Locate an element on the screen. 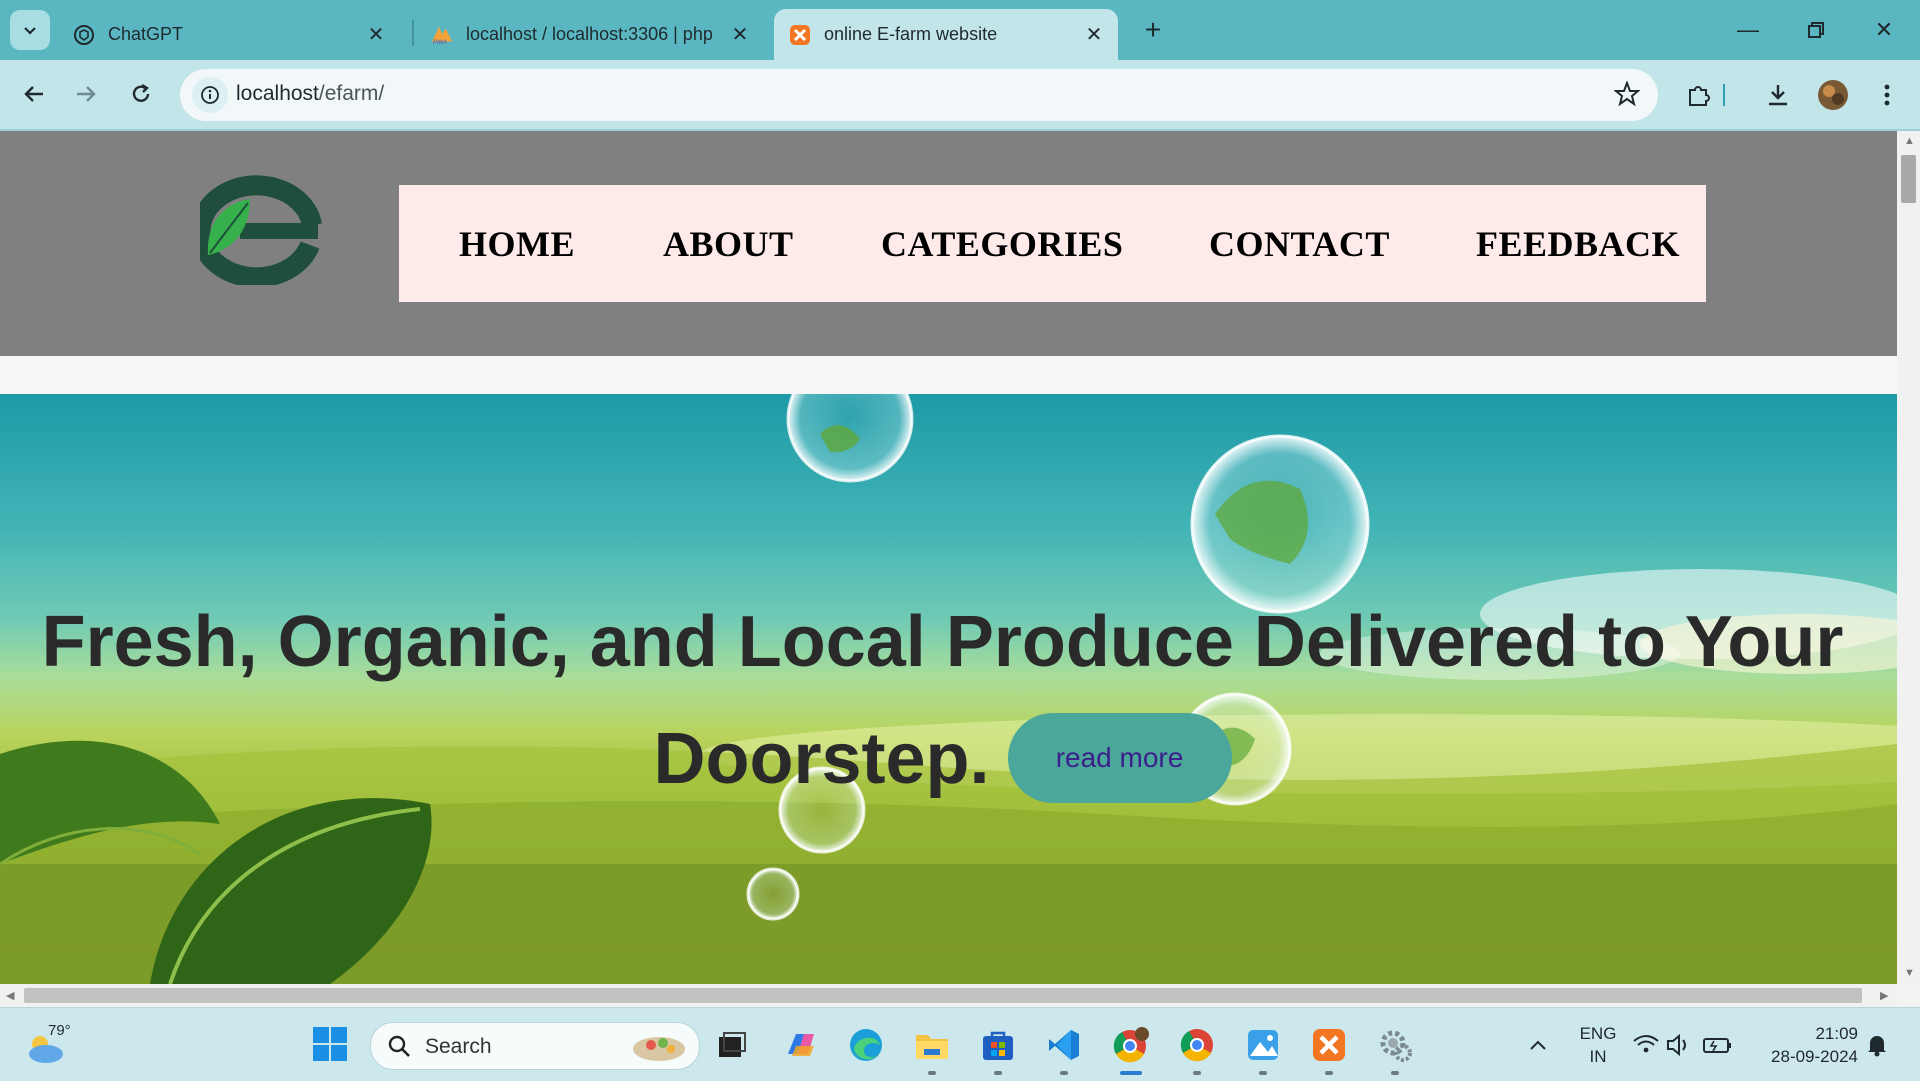 This screenshot has width=1920, height=1081. search-highlight-icon is located at coordinates (659, 1049).